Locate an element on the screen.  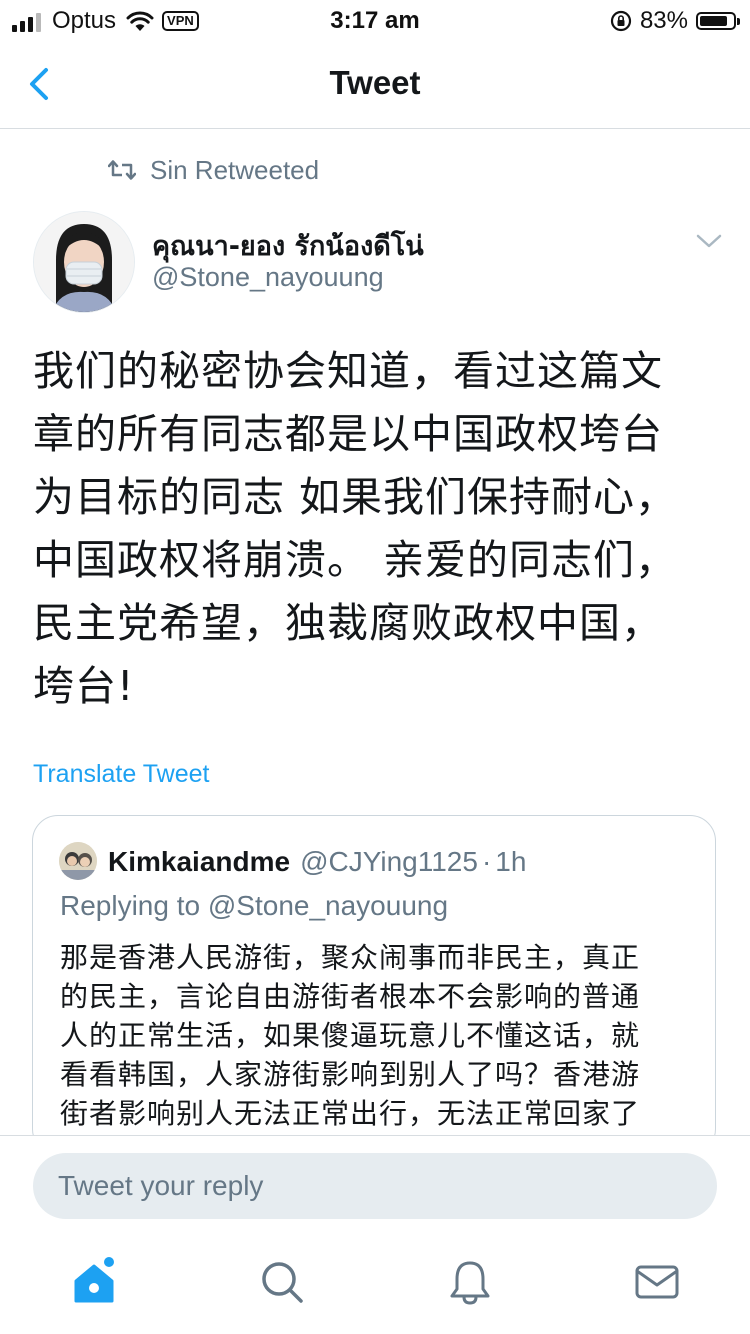
page-title: Tweet is located at coordinates (375, 82).